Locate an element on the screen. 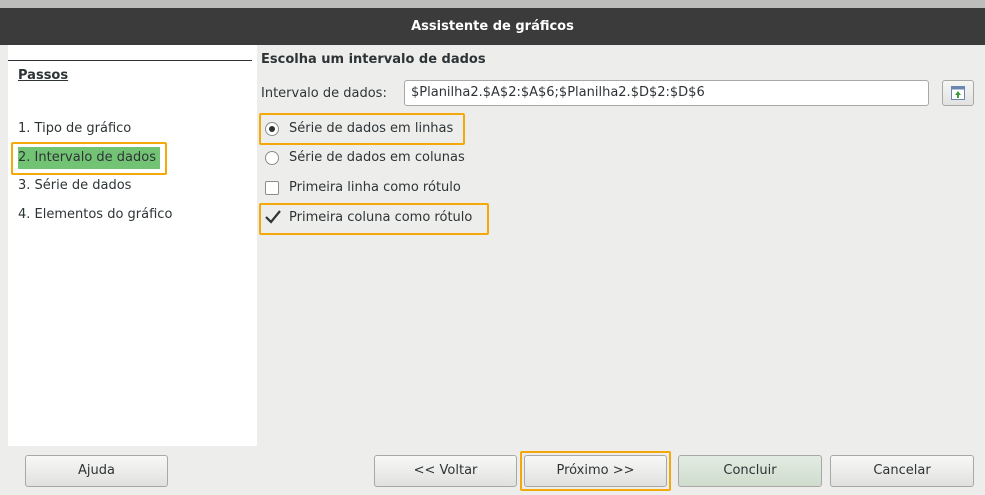 The width and height of the screenshot is (985, 495). option-series-columns-label: Série de dados em colunas is located at coordinates (377, 157).